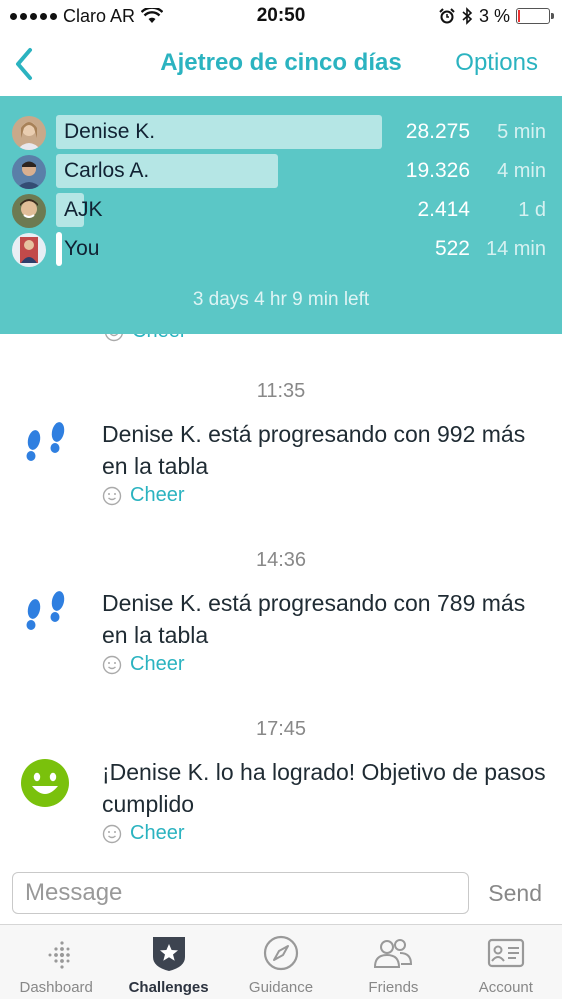 This screenshot has height=999, width=562. I want to click on friends-icon, so click(393, 953).